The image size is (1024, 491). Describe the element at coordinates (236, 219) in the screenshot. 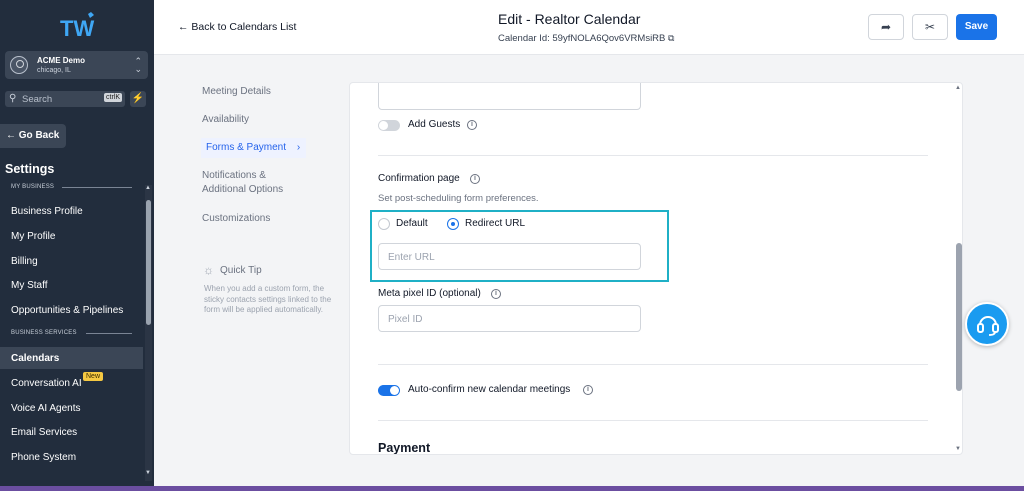

I see `subnav-customizations: Customizations` at that location.